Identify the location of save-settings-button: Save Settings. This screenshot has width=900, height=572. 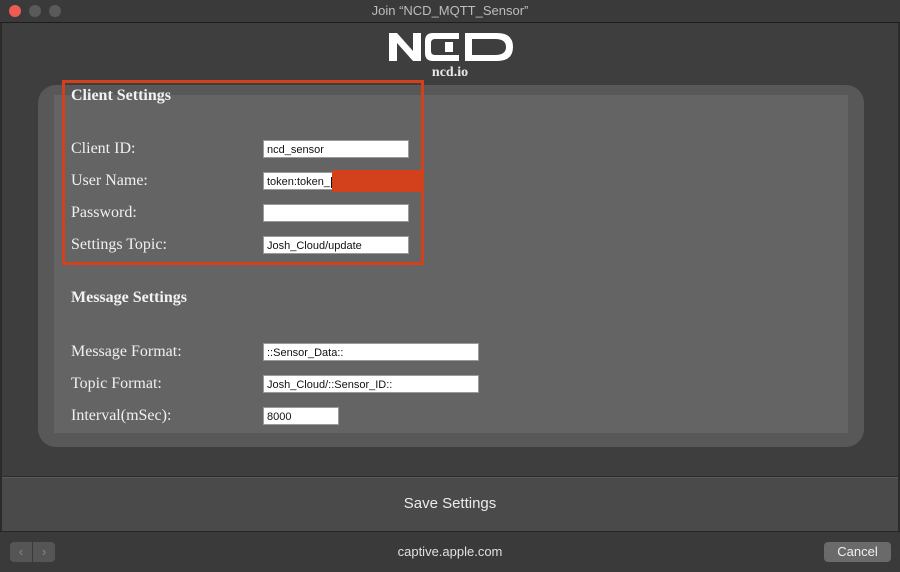
(450, 504).